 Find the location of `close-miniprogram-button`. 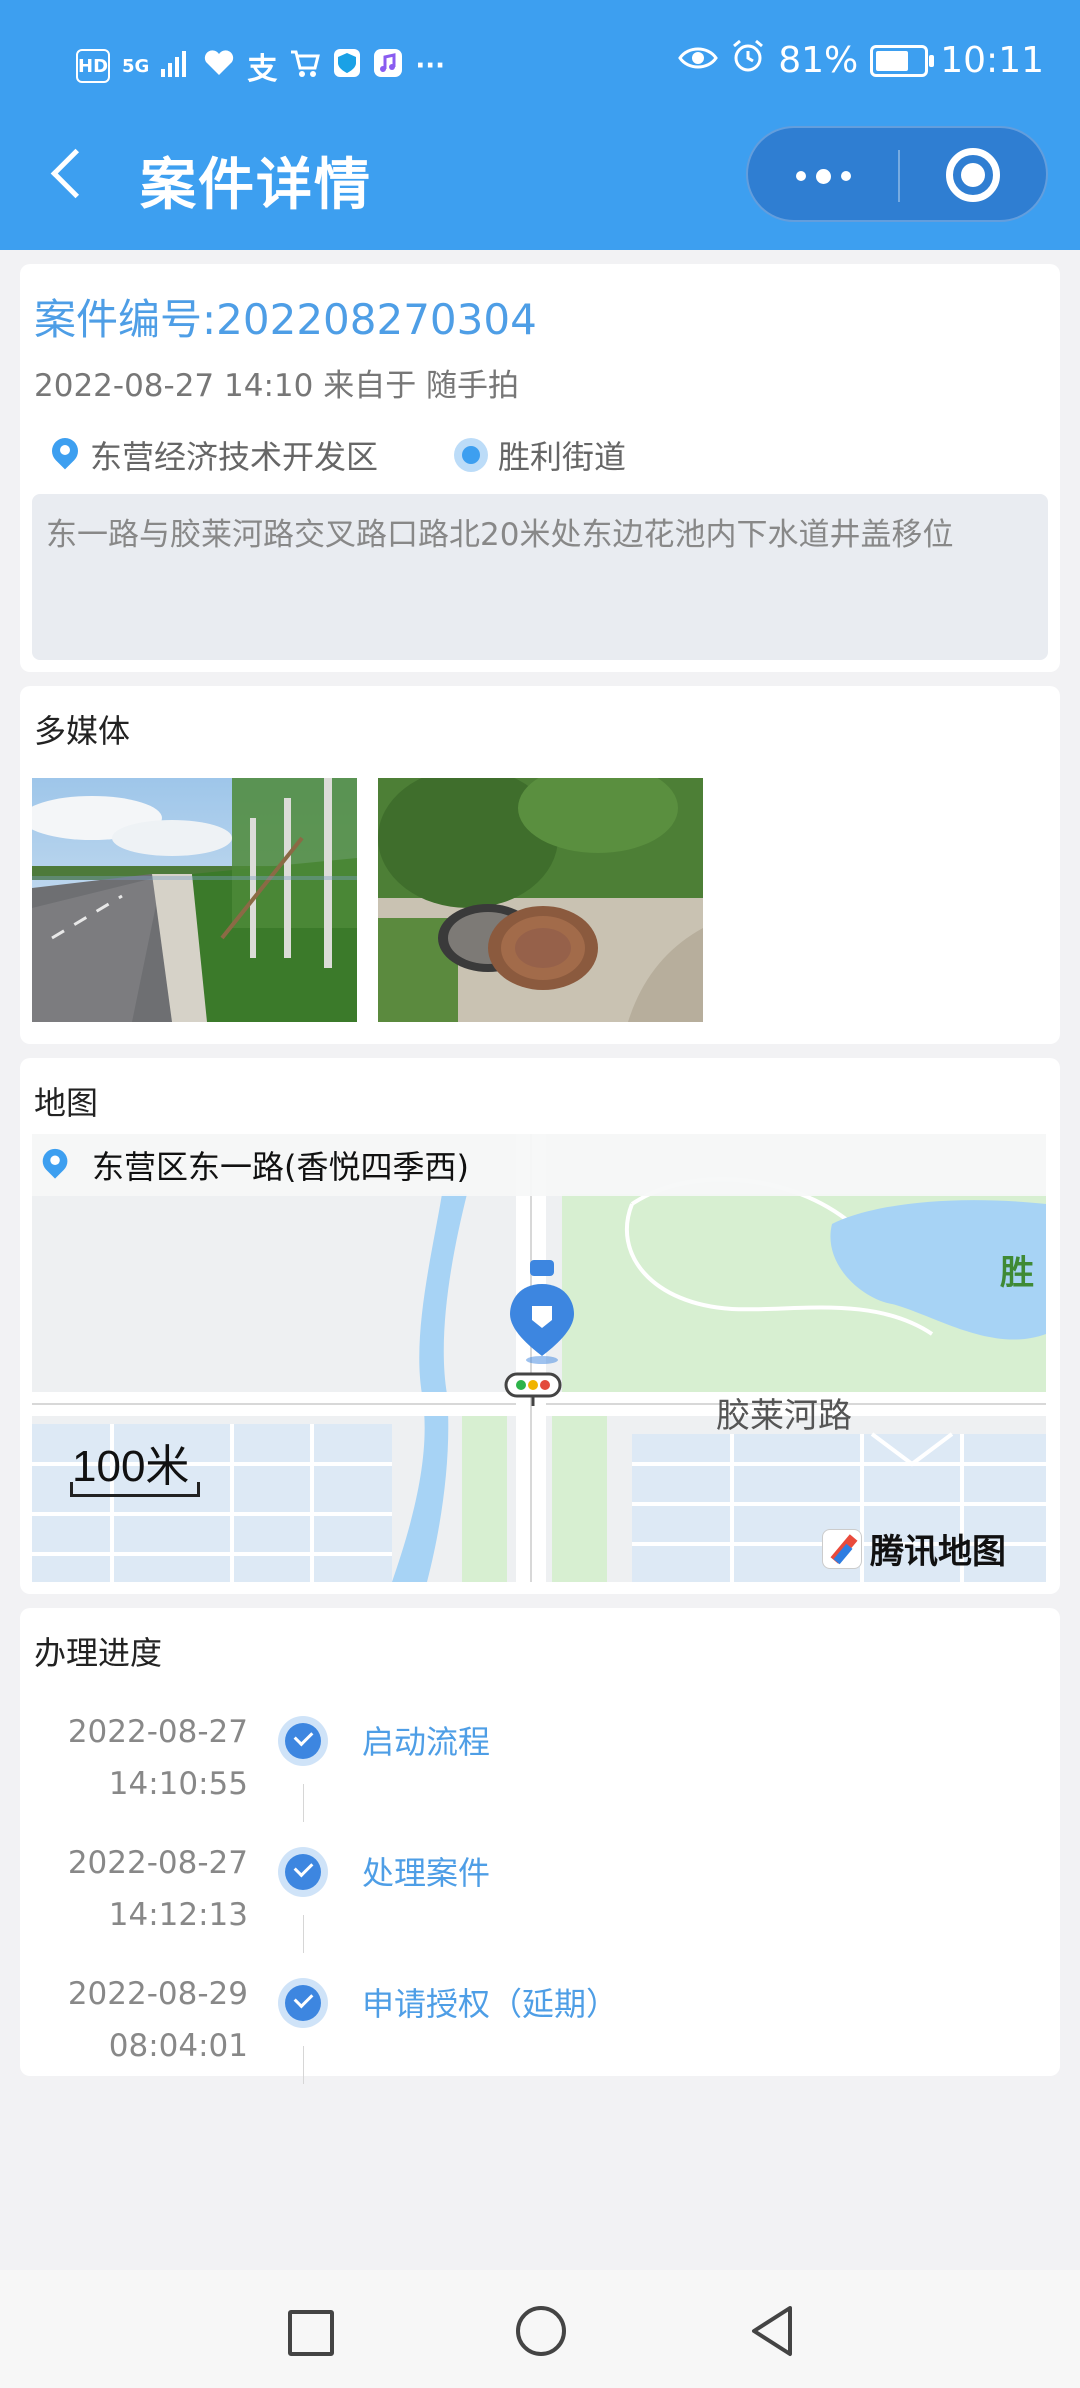

close-miniprogram-button is located at coordinates (973, 176).